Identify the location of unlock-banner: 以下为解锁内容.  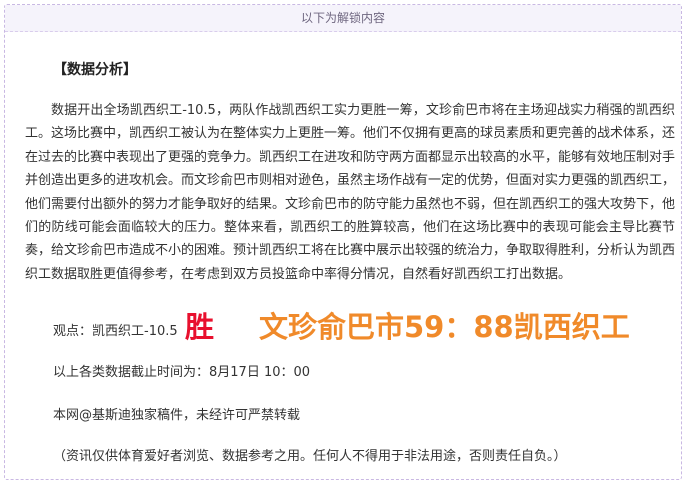
(343, 18).